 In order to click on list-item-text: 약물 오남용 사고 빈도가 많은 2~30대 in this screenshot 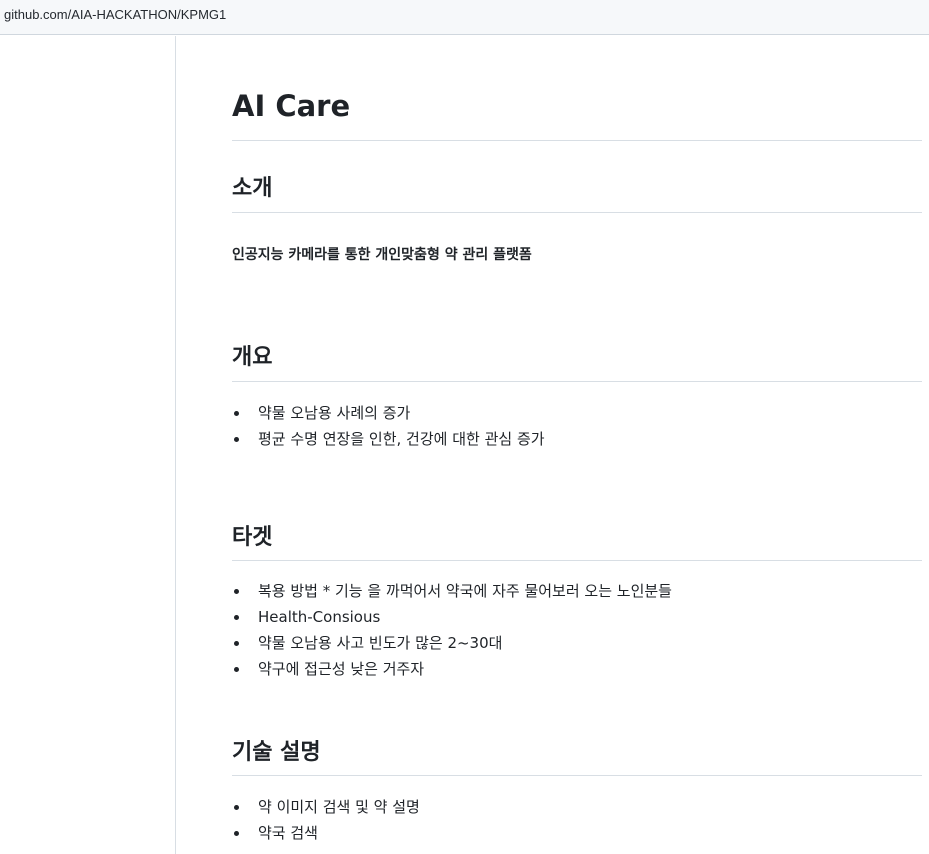, I will do `click(380, 643)`.